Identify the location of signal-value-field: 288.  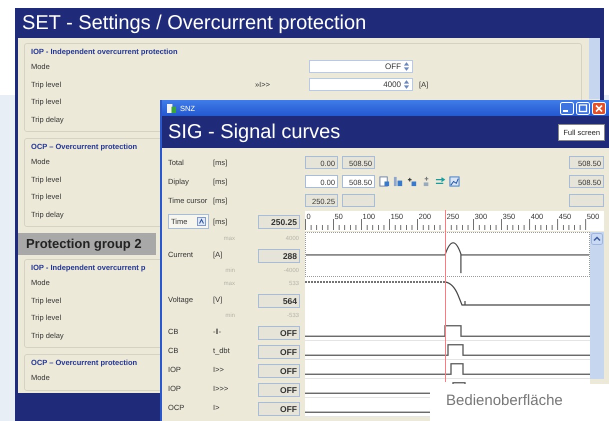
(279, 255).